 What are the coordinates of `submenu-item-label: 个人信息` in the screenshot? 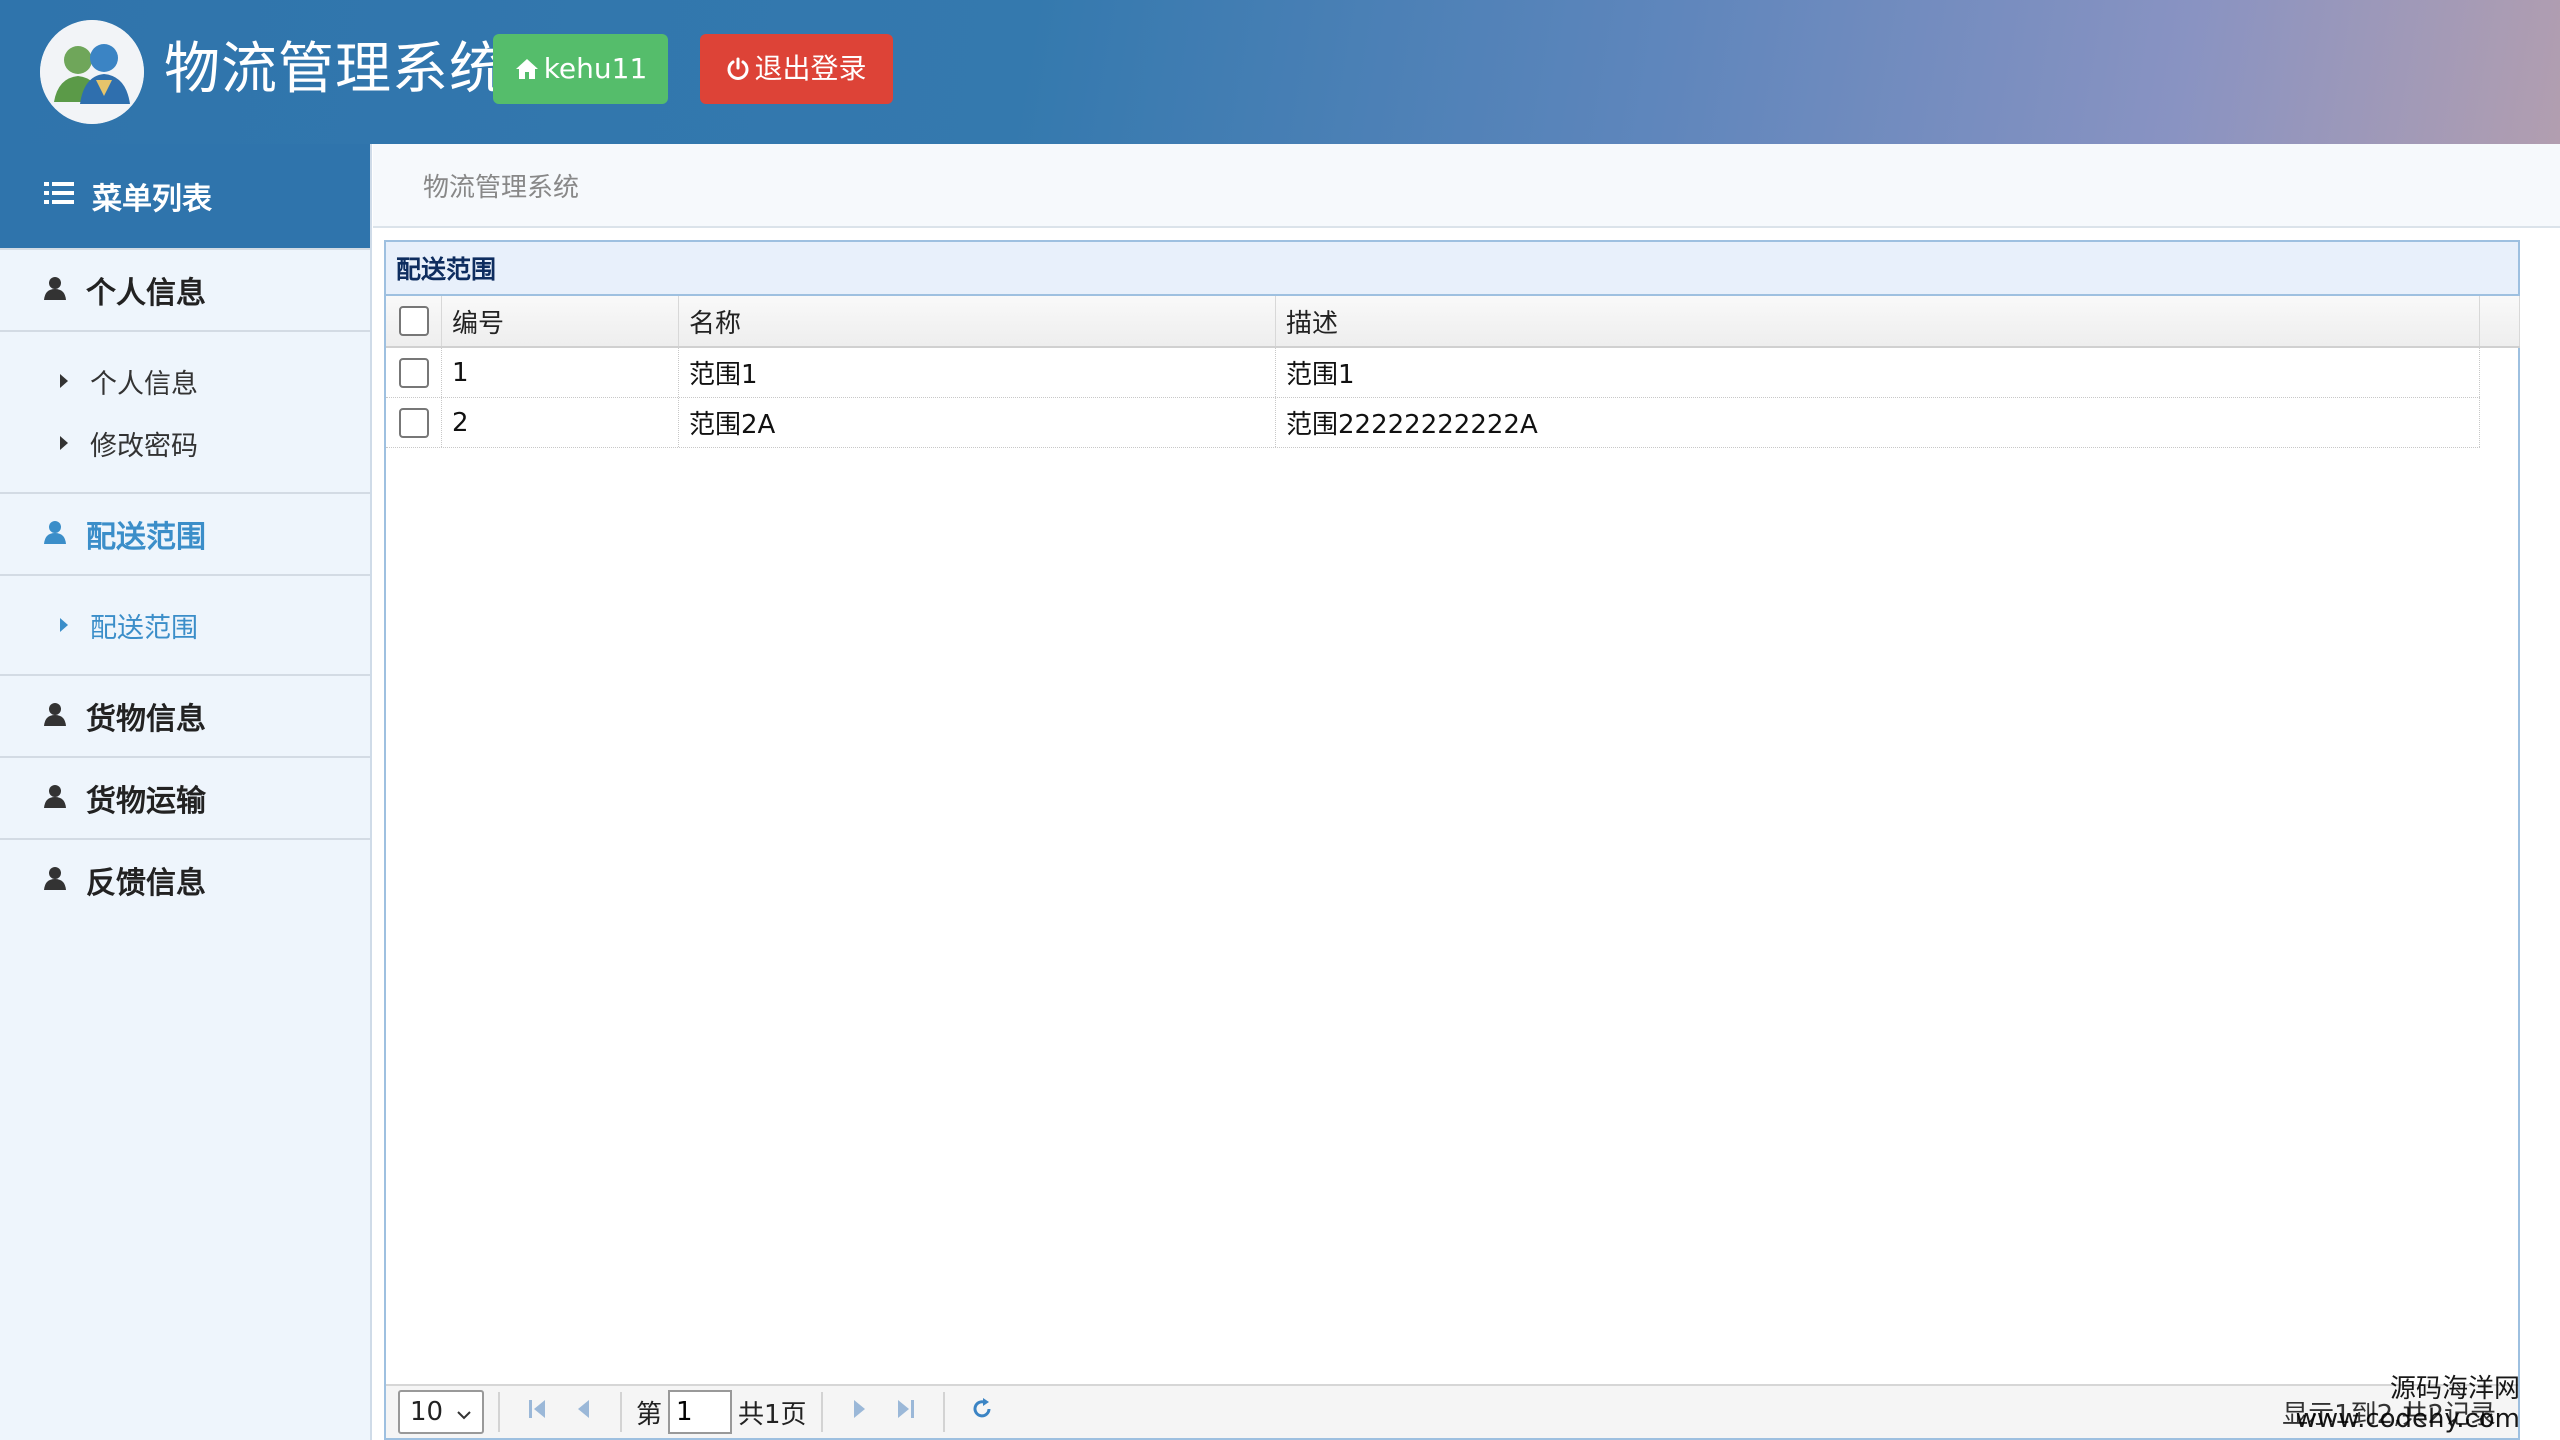 It's located at (144, 384).